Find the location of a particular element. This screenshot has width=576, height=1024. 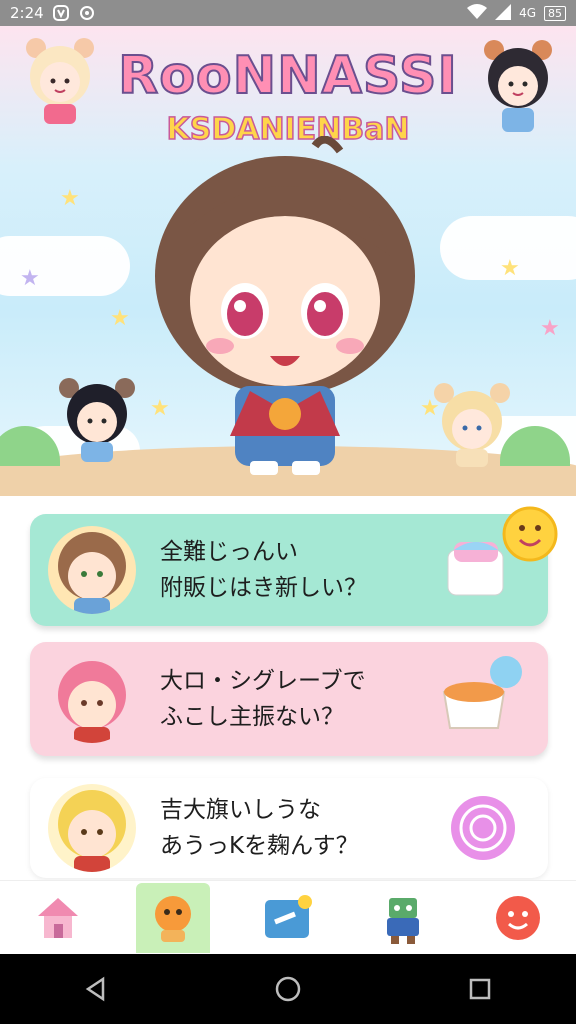

home-circle-icon is located at coordinates (288, 989).